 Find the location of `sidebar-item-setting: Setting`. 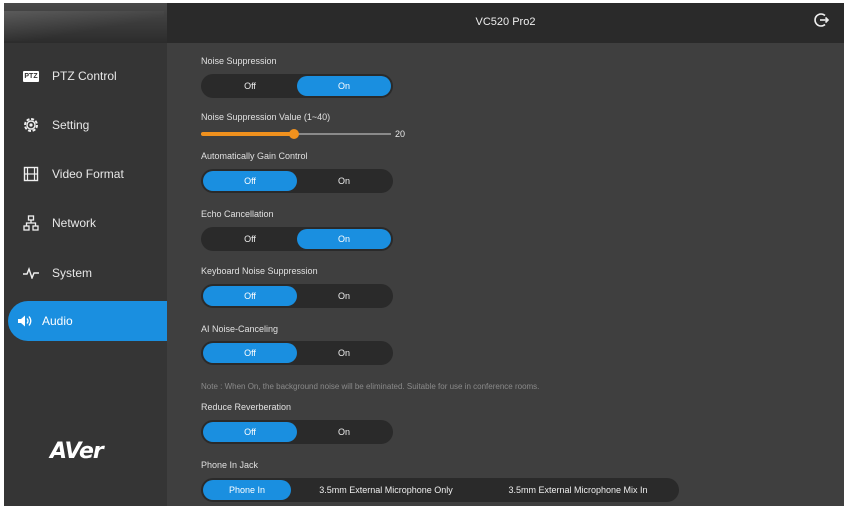

sidebar-item-setting: Setting is located at coordinates (85, 125).